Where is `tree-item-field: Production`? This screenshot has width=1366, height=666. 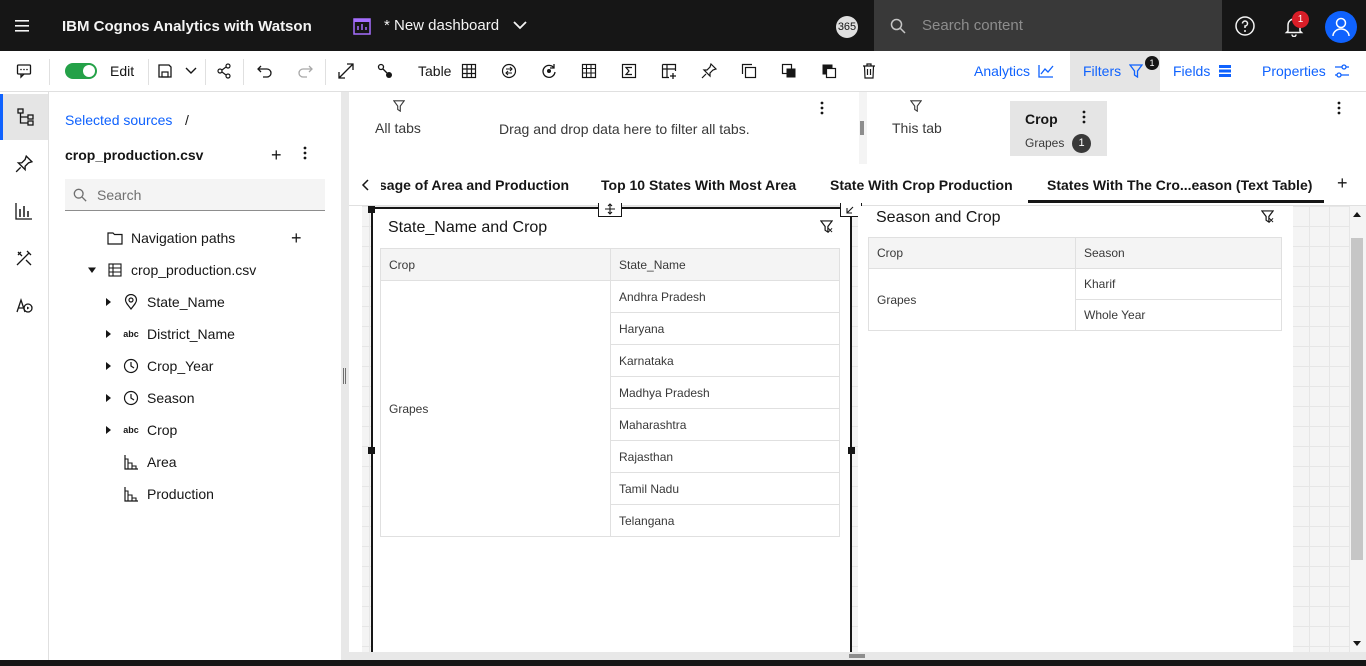
tree-item-field: Production is located at coordinates (195, 494).